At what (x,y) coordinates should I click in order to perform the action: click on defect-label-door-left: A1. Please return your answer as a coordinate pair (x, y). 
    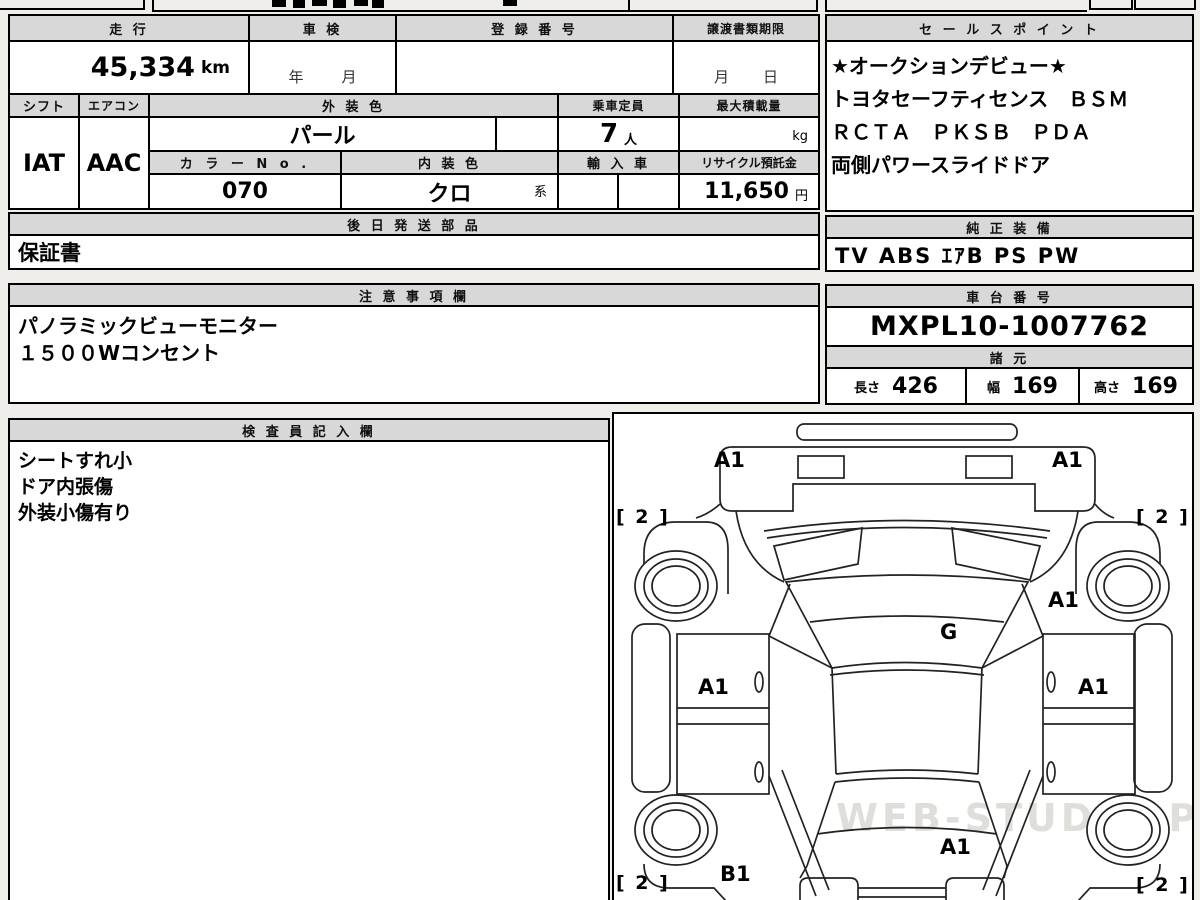
    Looking at the image, I should click on (713, 687).